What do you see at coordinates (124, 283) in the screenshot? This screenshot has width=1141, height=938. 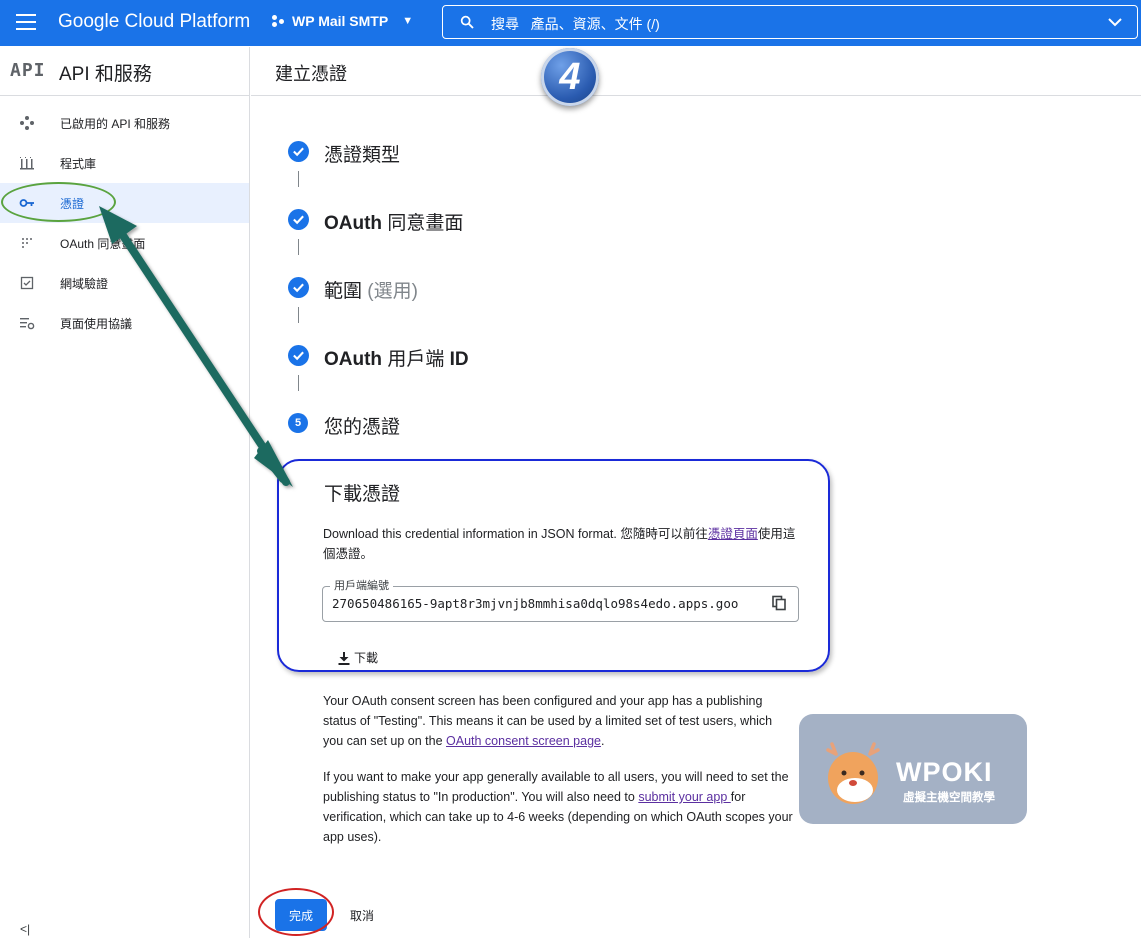 I see `sidebar-item-domain-verification: 網域驗證` at bounding box center [124, 283].